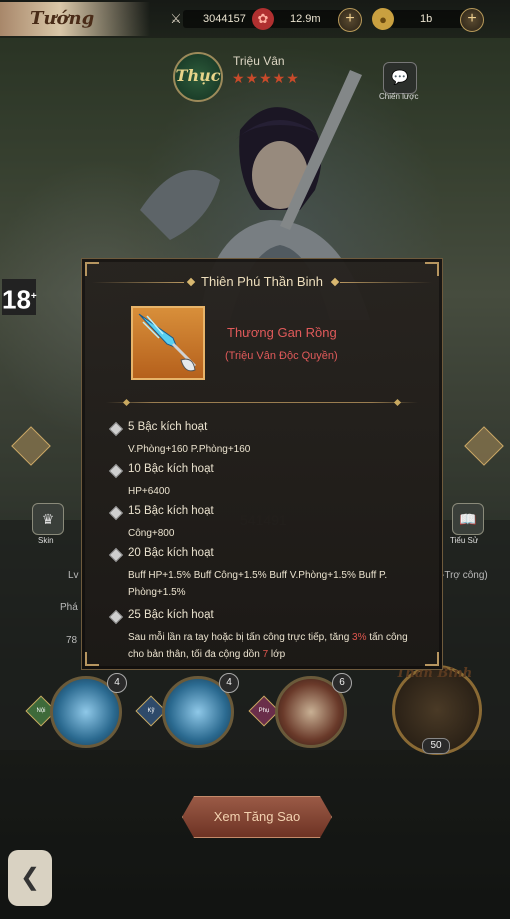  What do you see at coordinates (168, 343) in the screenshot?
I see `spear-icon` at bounding box center [168, 343].